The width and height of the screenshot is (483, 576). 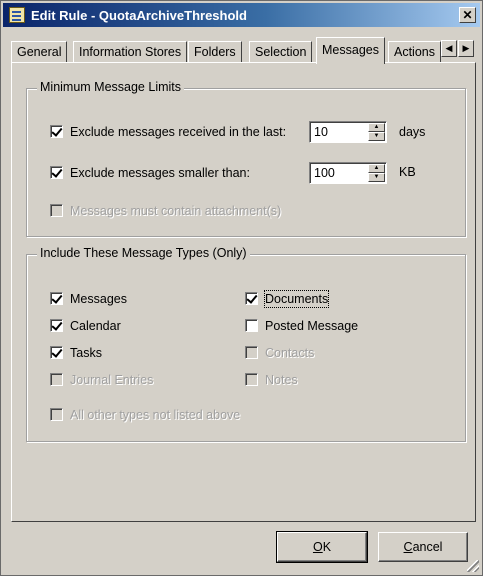 I want to click on received-days-stepper: 10 ▲ ▼, so click(x=348, y=132).